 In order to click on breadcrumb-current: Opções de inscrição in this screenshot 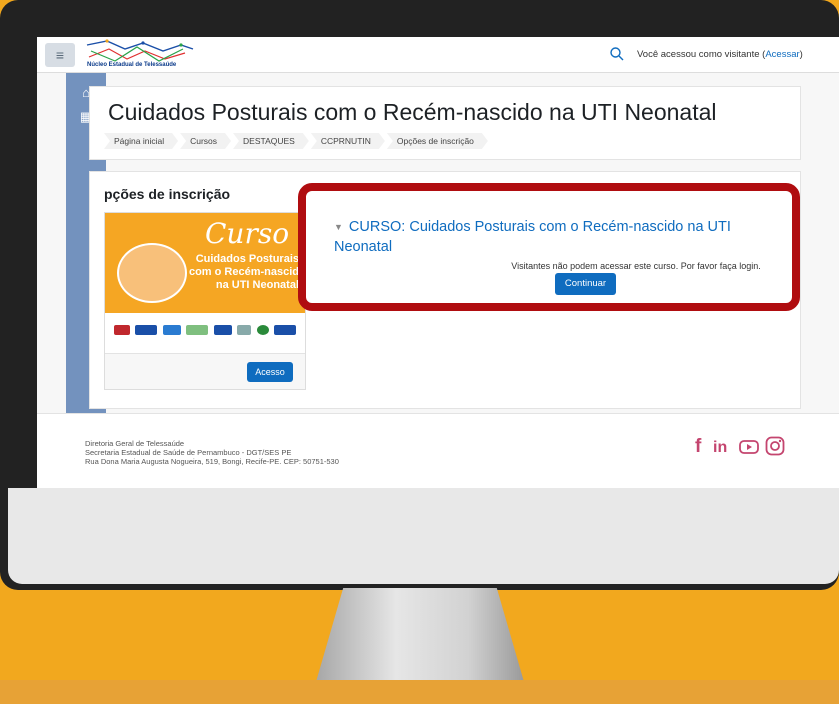, I will do `click(437, 141)`.